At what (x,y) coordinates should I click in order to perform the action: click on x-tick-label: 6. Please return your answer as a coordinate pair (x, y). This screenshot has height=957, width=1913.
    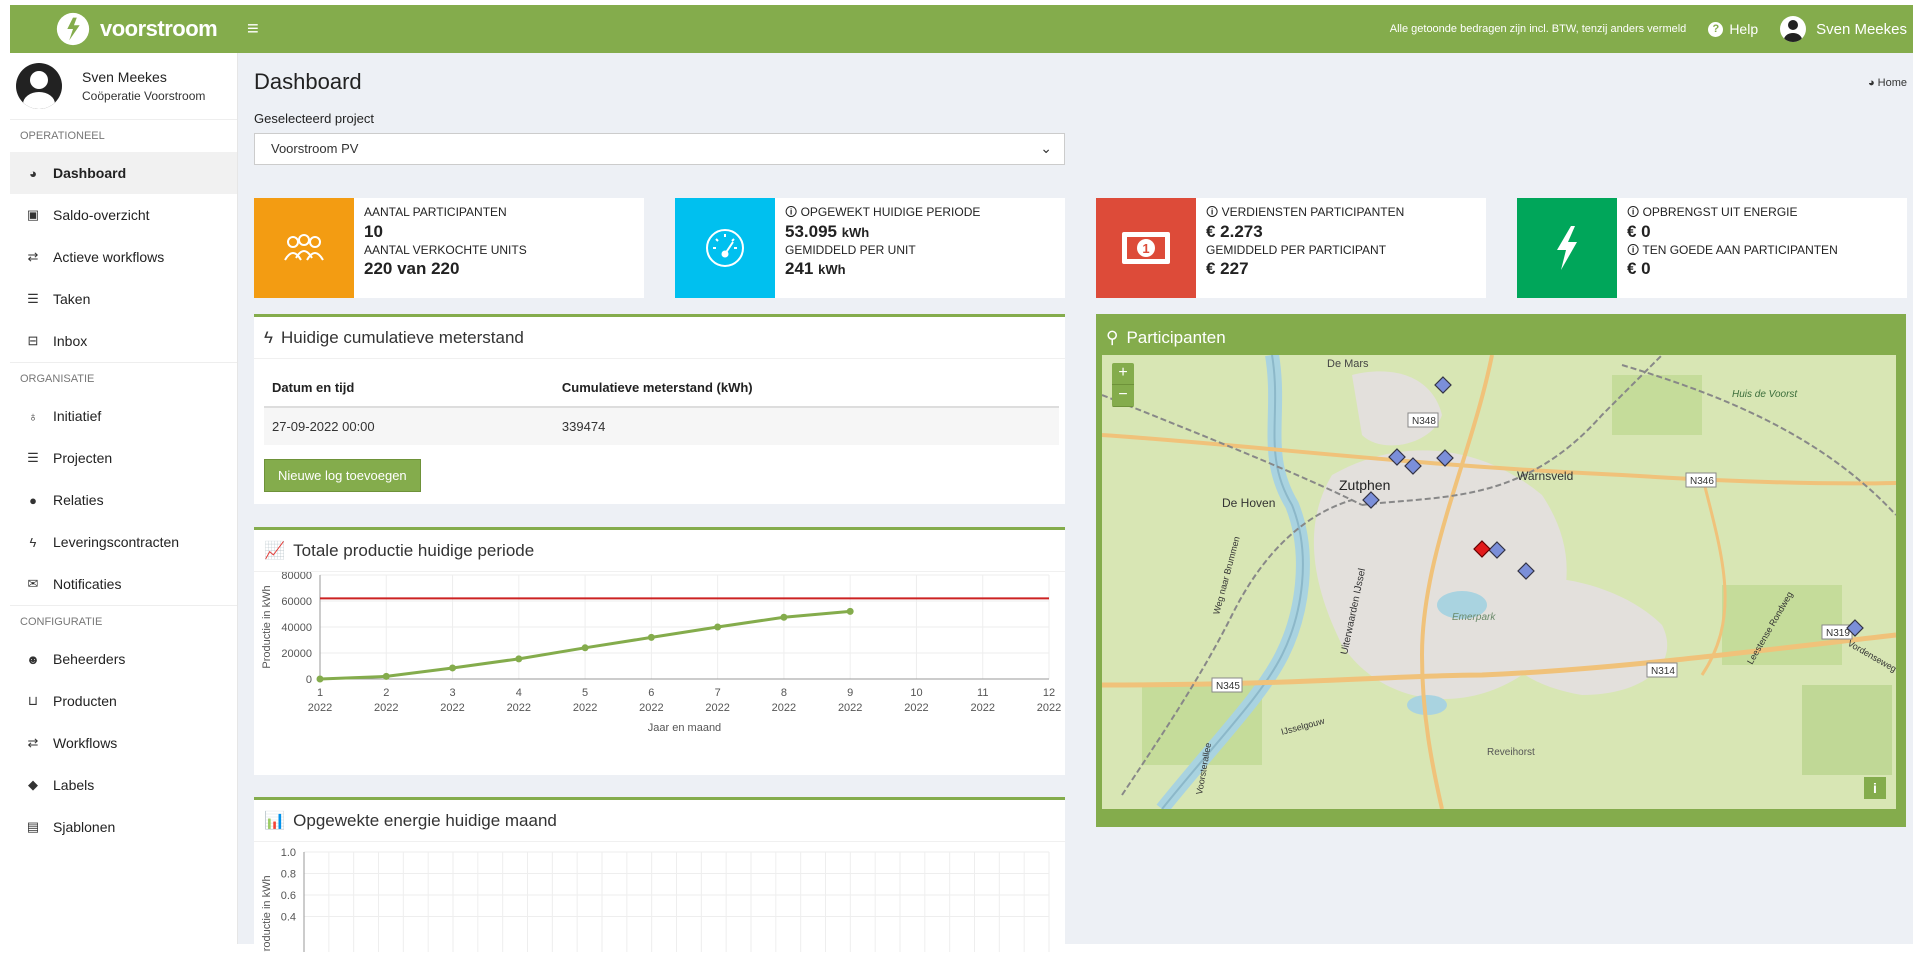
    Looking at the image, I should click on (651, 693).